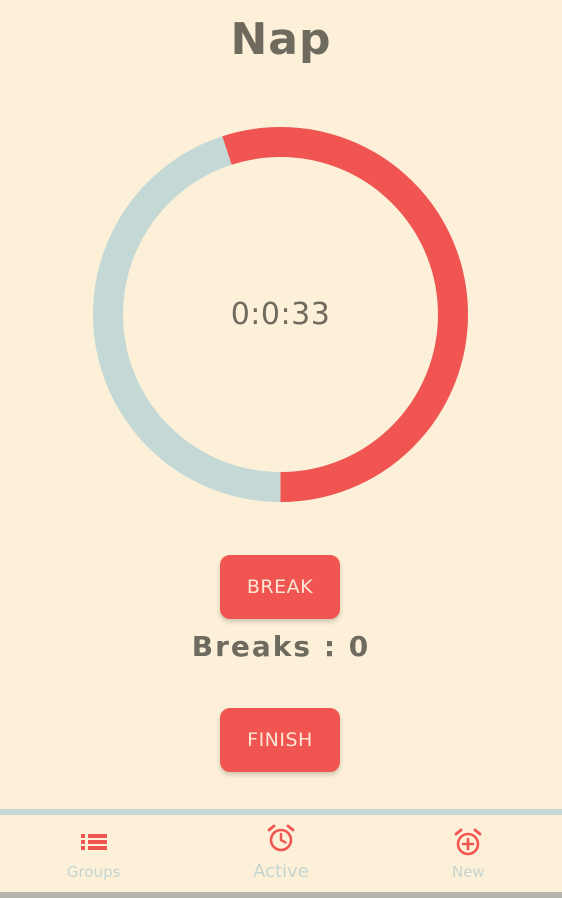  What do you see at coordinates (93, 842) in the screenshot?
I see `list-icon` at bounding box center [93, 842].